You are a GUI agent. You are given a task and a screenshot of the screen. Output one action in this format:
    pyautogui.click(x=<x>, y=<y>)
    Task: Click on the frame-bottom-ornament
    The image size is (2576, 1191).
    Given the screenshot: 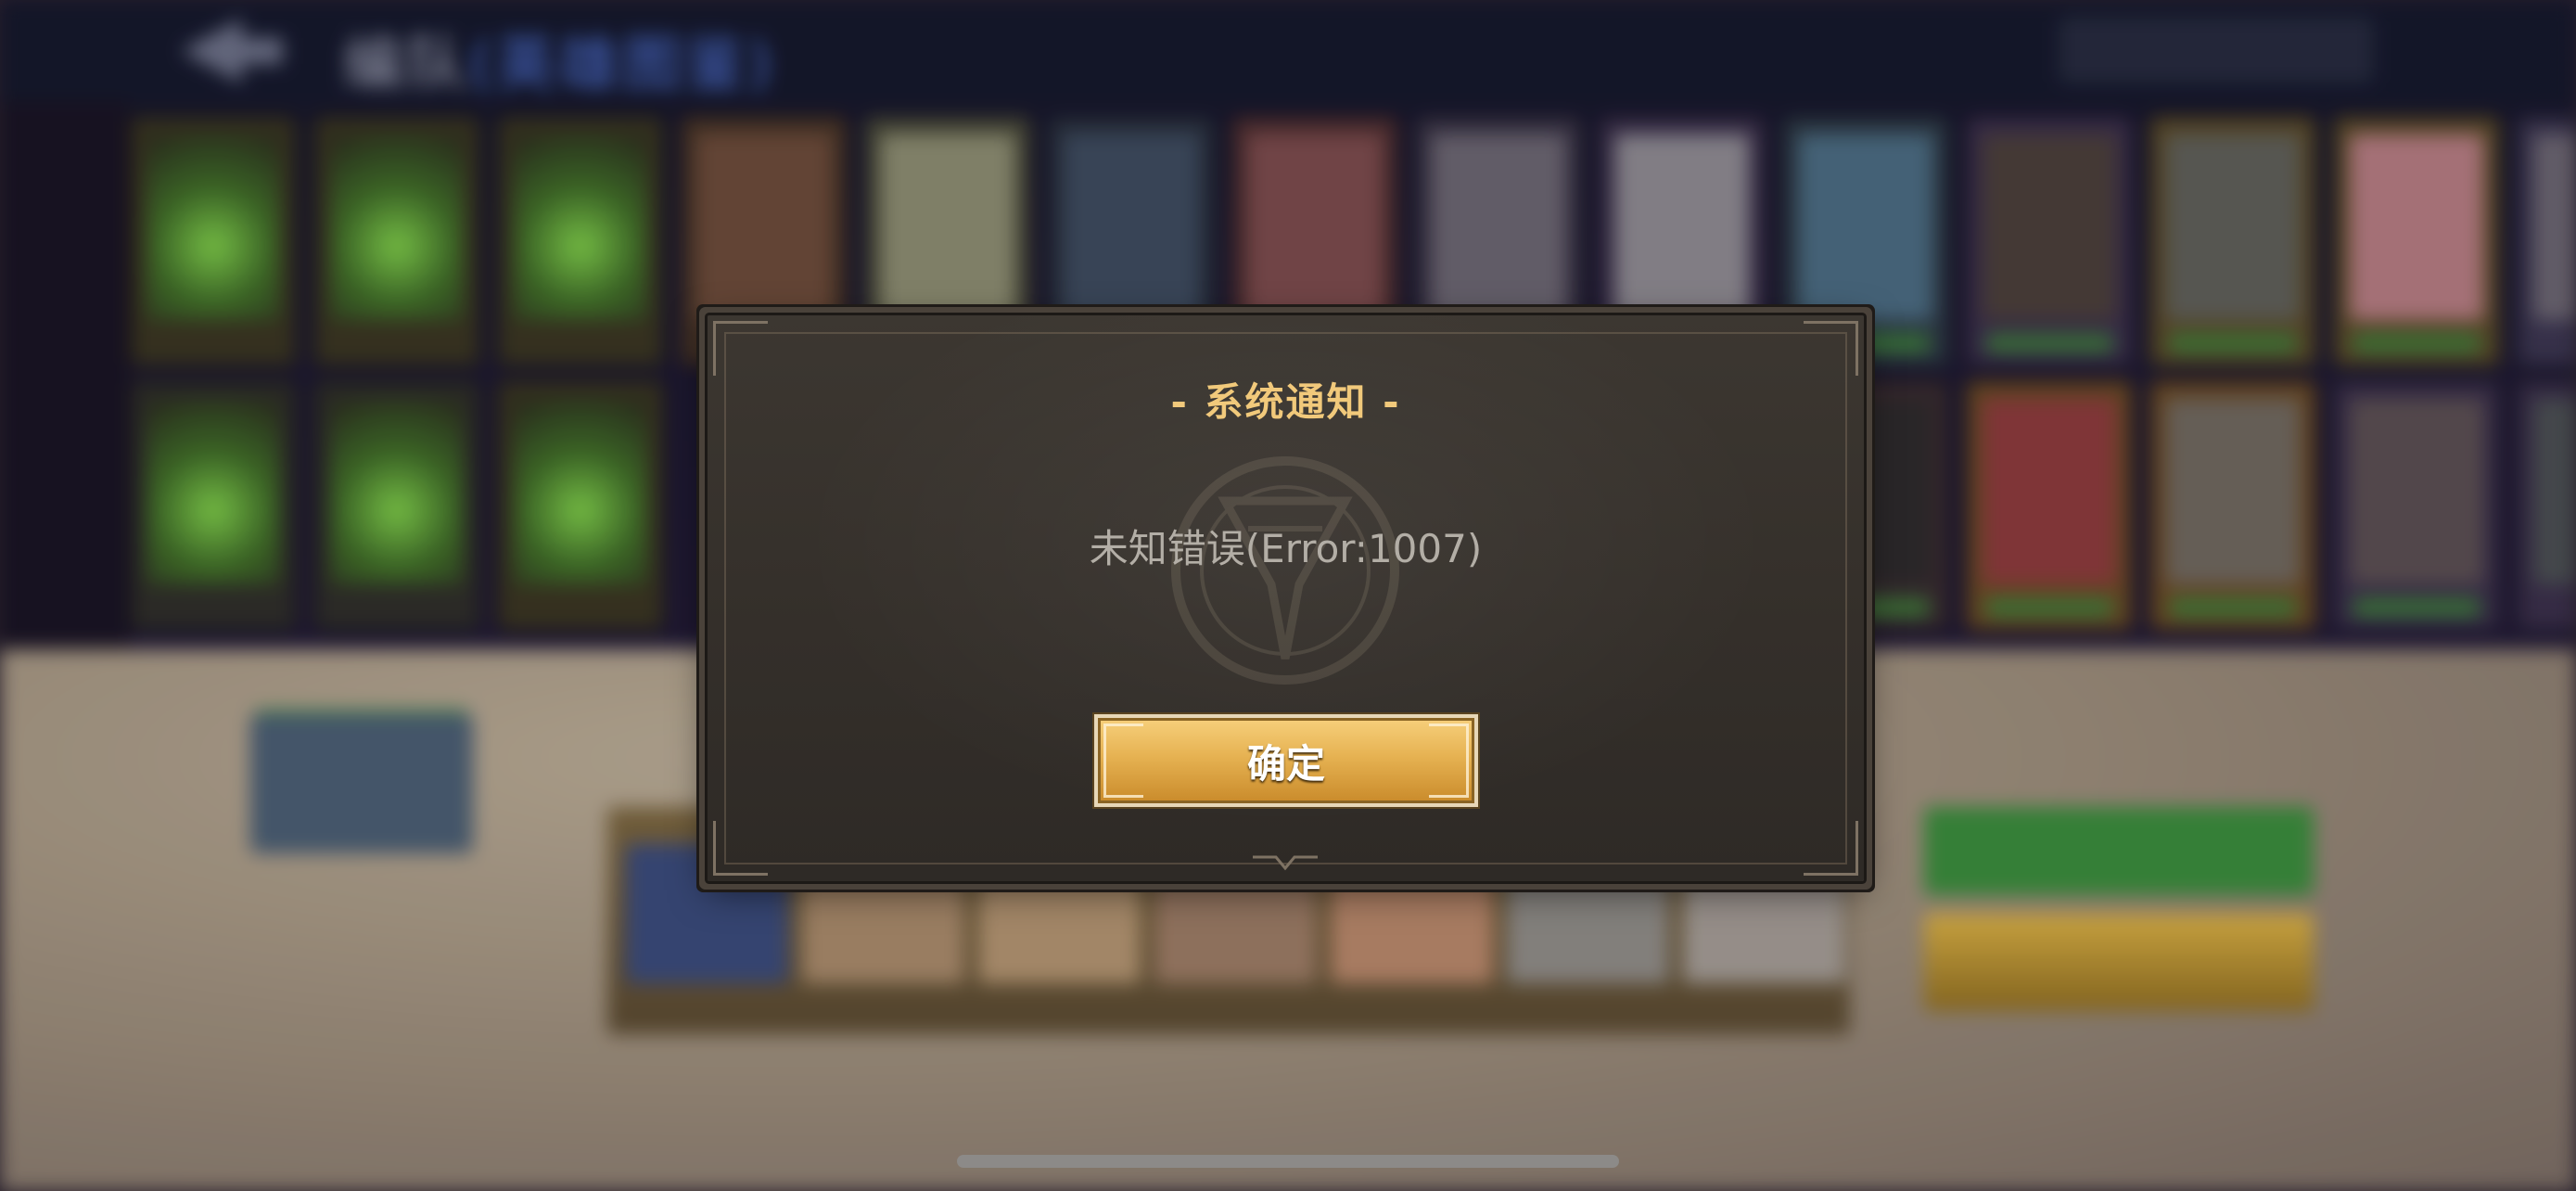 What is the action you would take?
    pyautogui.click(x=1285, y=863)
    